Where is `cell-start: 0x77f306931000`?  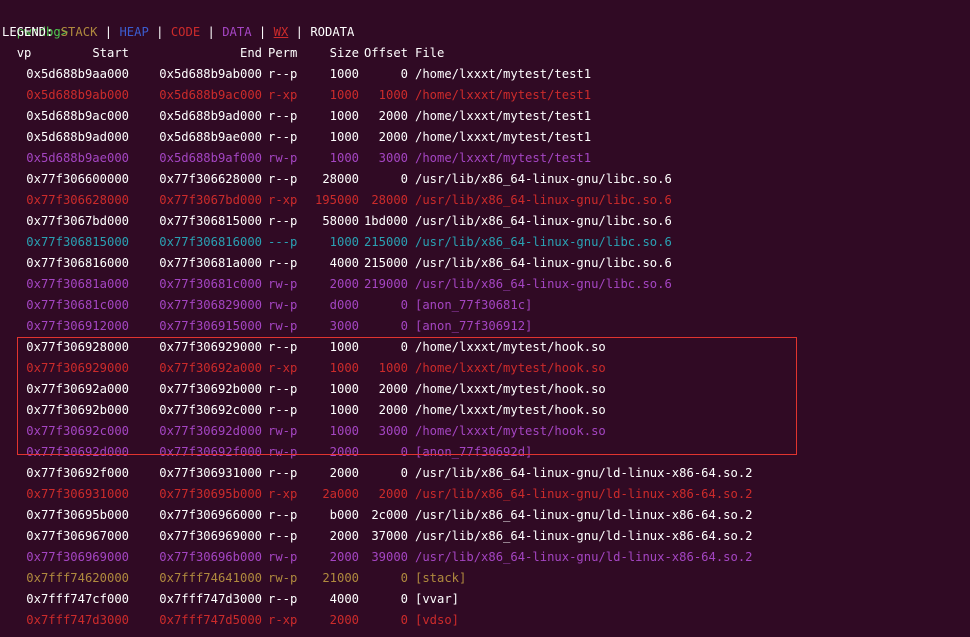 cell-start: 0x77f306931000 is located at coordinates (77, 494).